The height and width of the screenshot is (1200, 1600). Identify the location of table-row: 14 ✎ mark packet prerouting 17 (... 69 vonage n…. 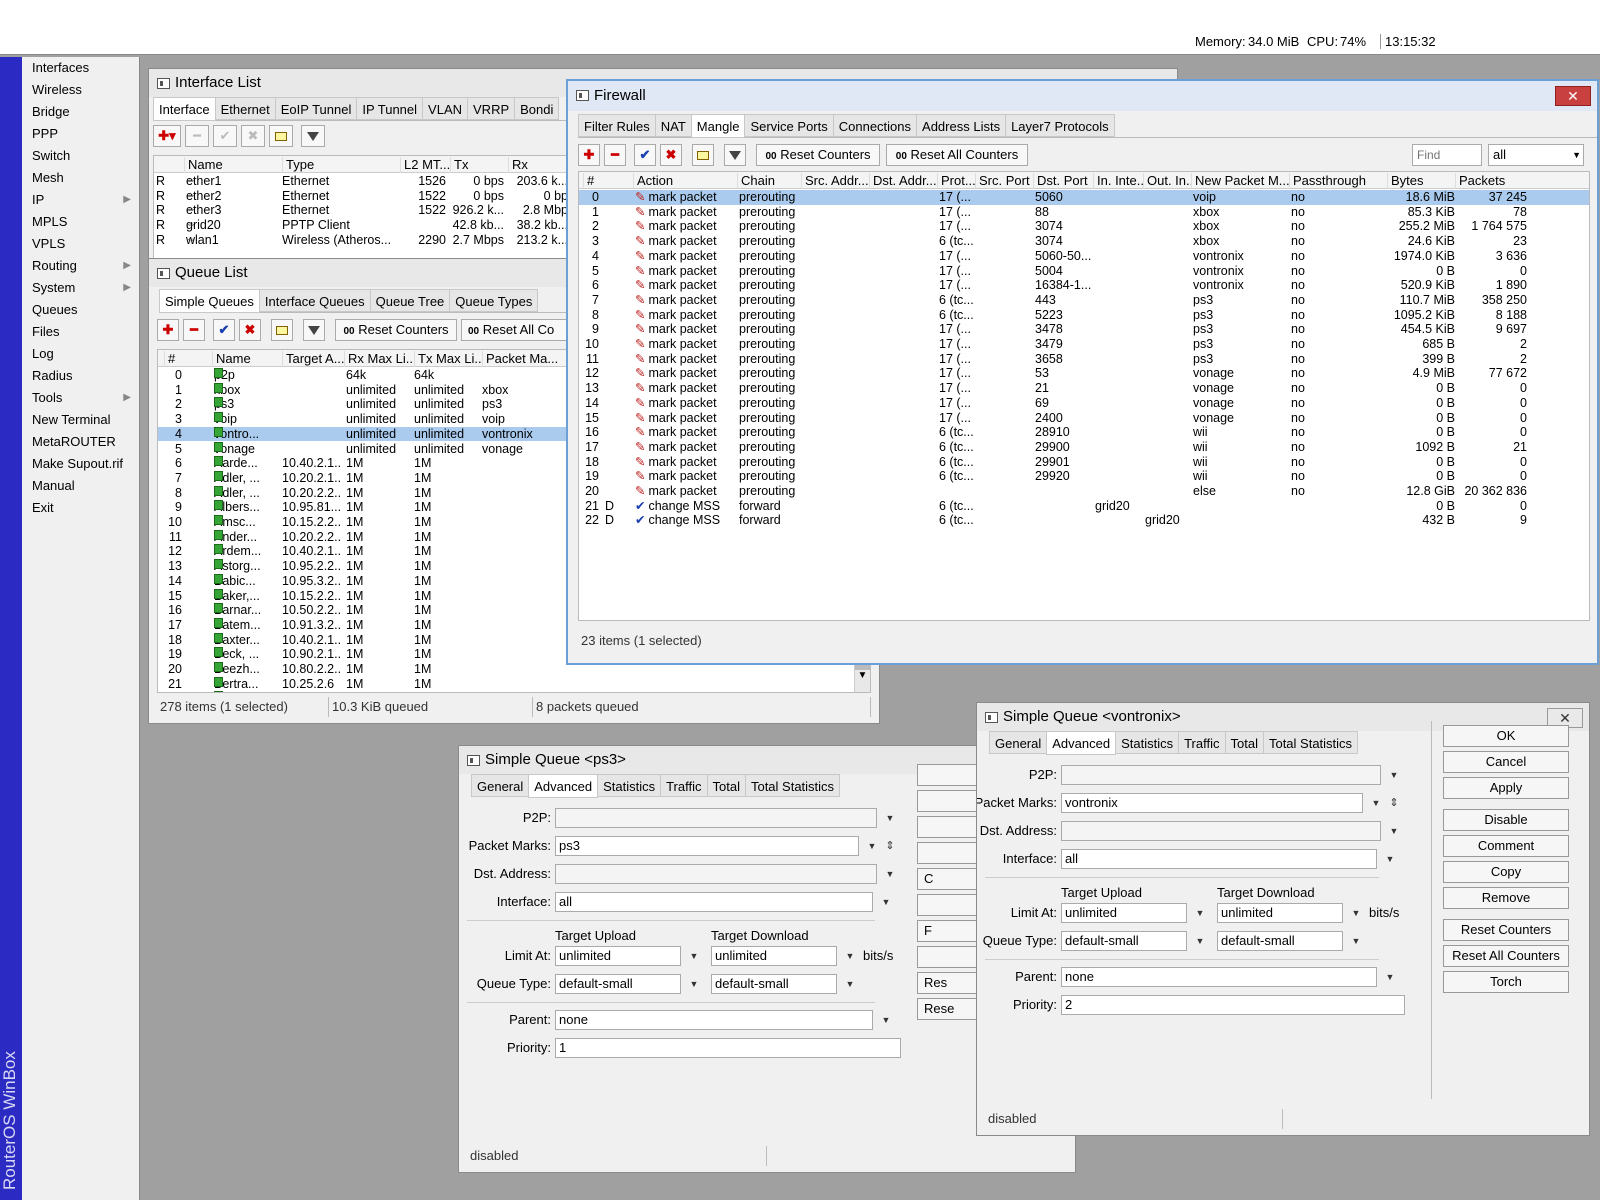
(1084, 403).